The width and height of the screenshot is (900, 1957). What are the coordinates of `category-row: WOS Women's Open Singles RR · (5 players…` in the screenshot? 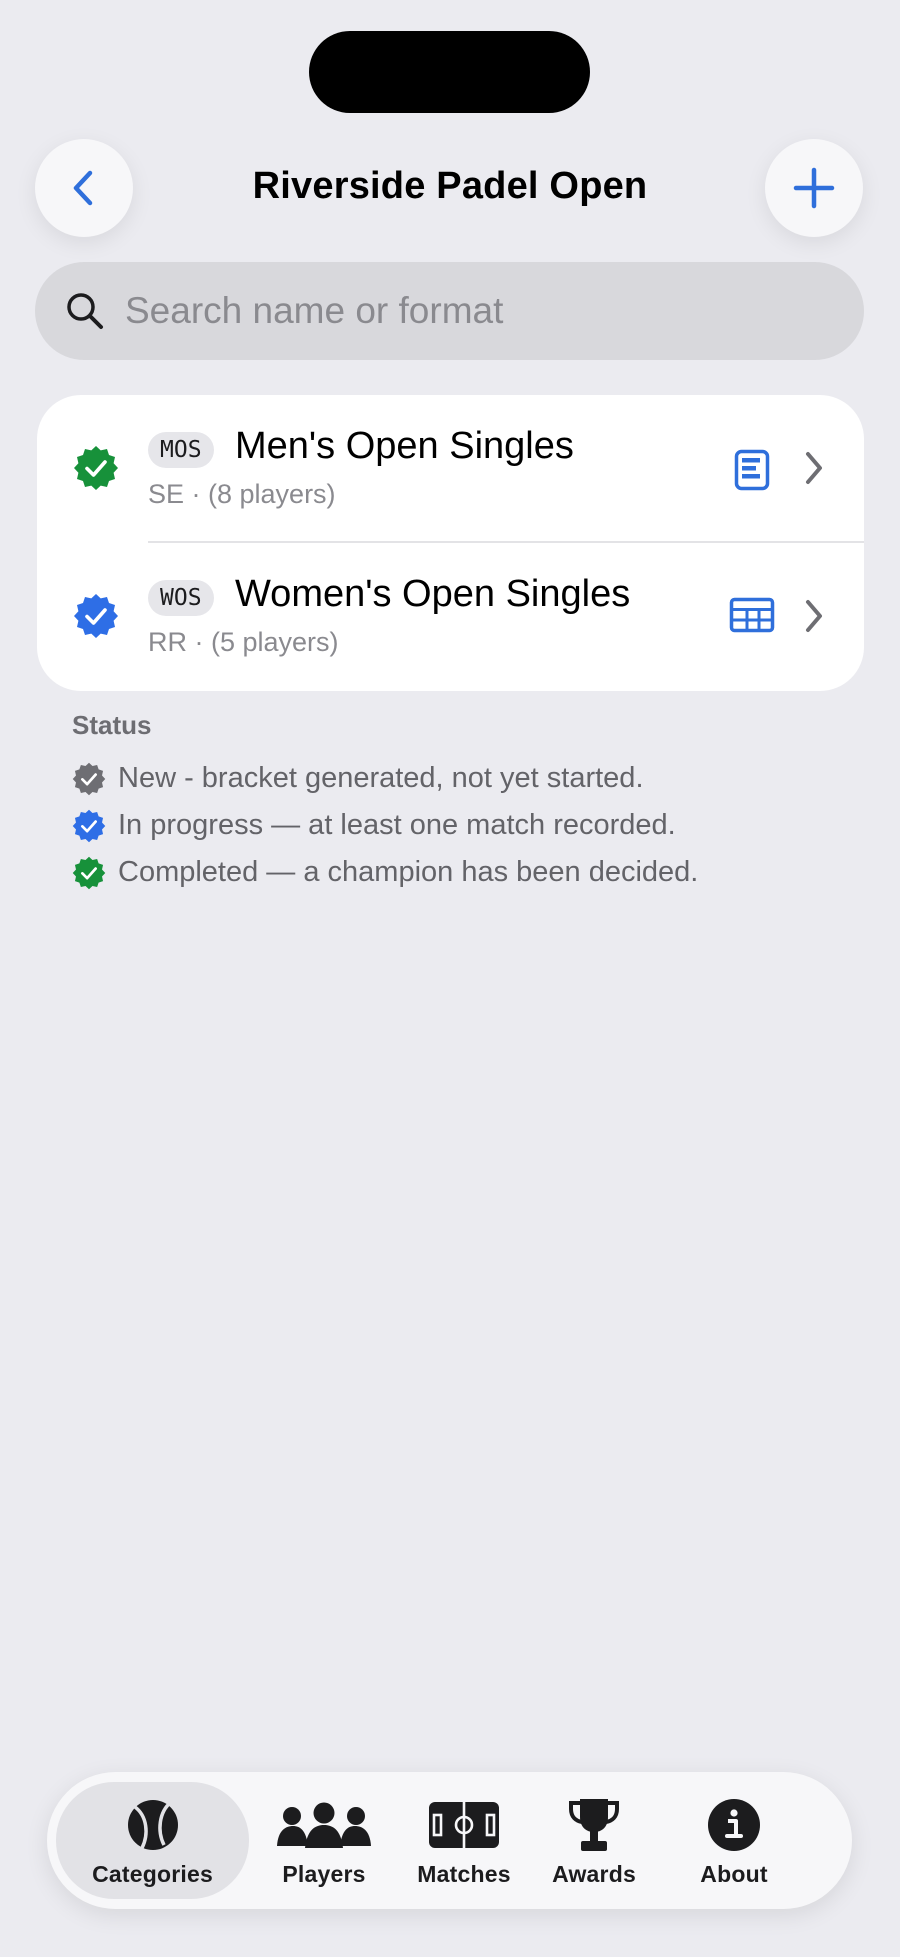 It's located at (450, 617).